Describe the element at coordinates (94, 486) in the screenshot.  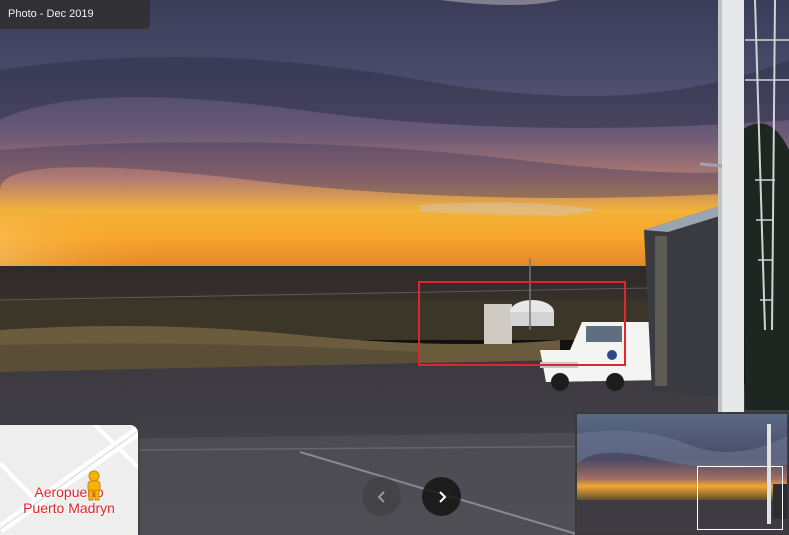
I see `pegman-icon` at that location.